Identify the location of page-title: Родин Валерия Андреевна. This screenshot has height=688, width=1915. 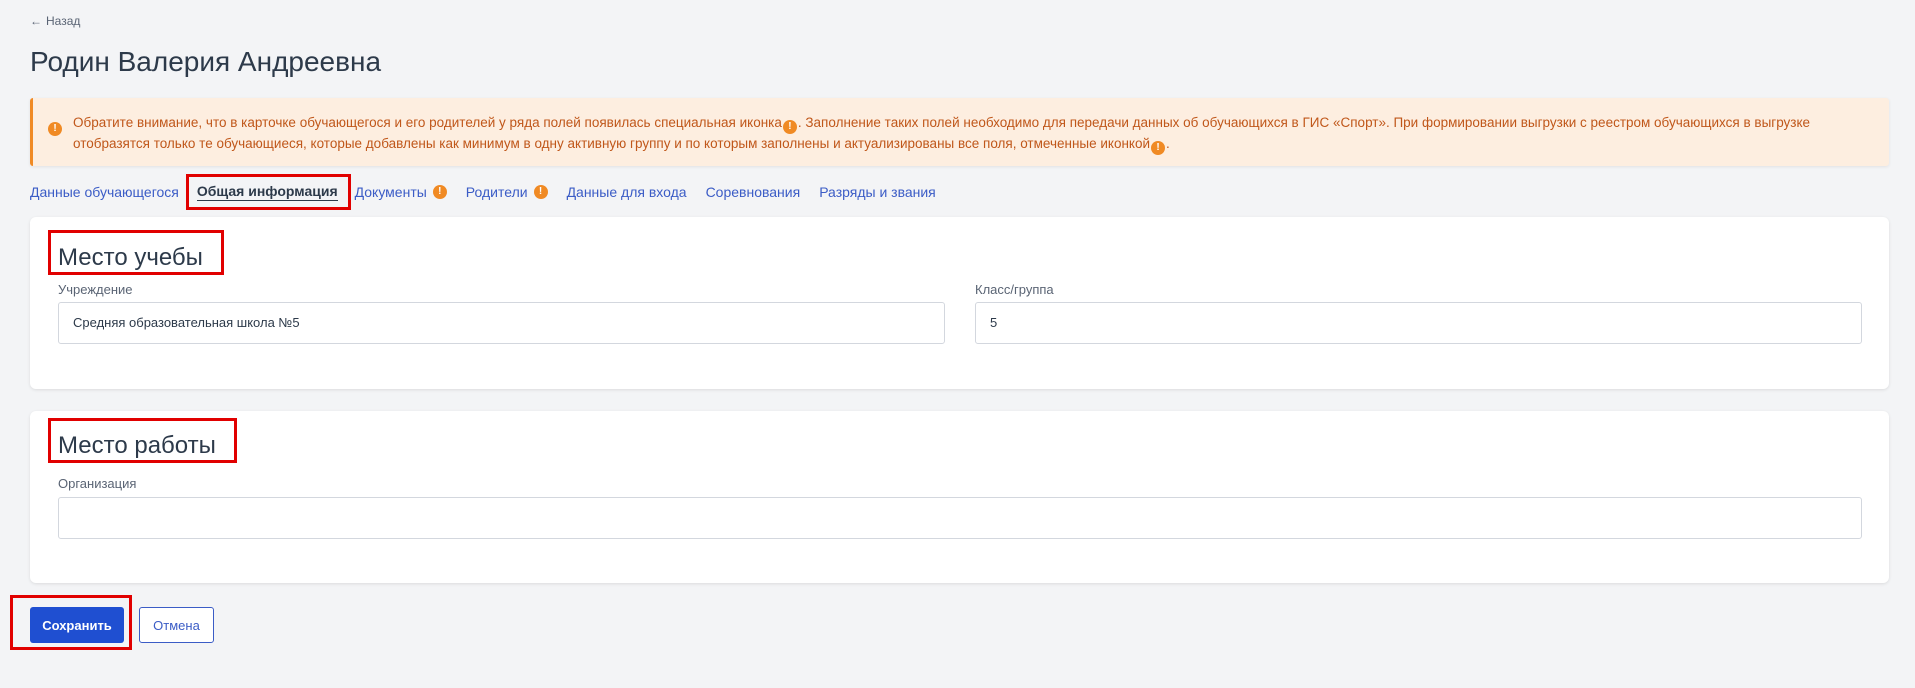
(206, 61).